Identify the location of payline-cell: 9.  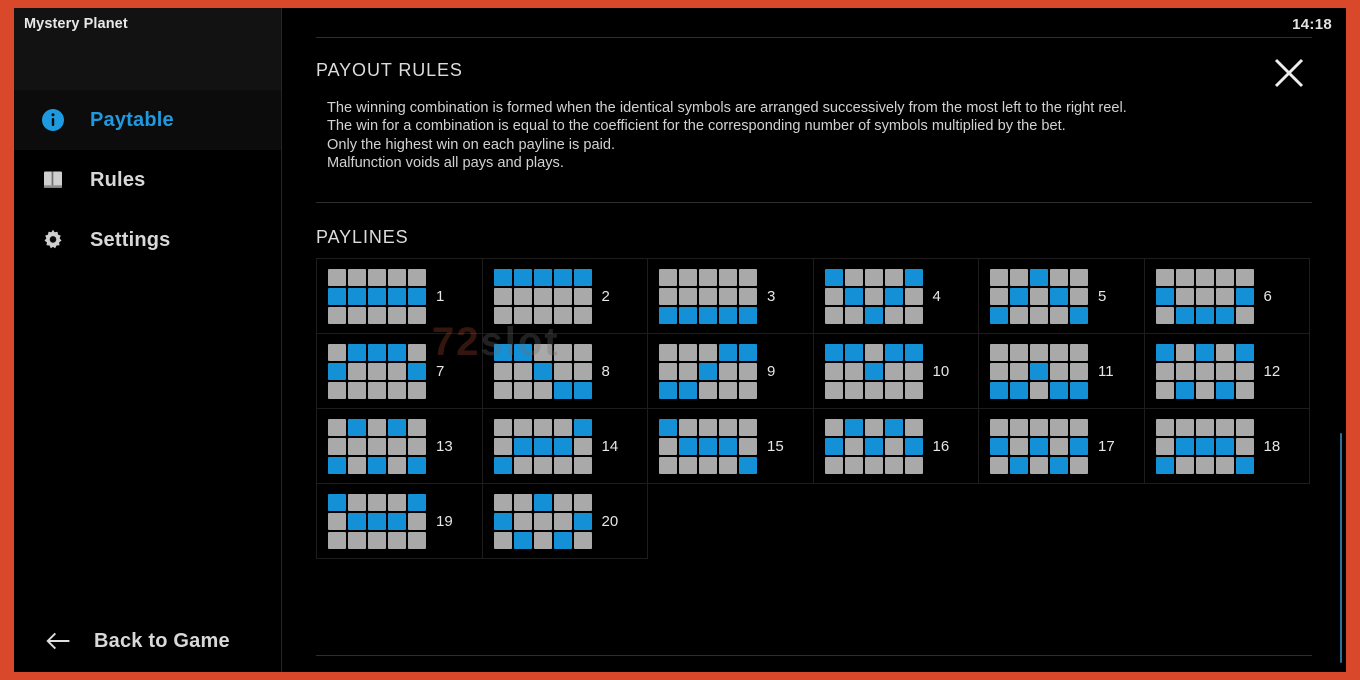
(730, 371).